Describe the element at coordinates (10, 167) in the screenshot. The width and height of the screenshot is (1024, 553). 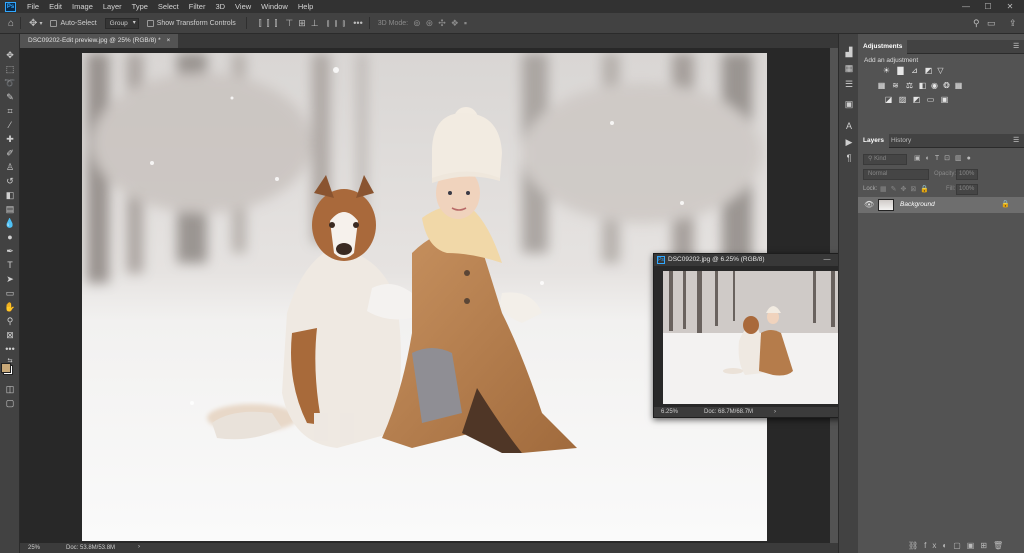
I see `clone-stamp-tool-icon: ♙` at that location.